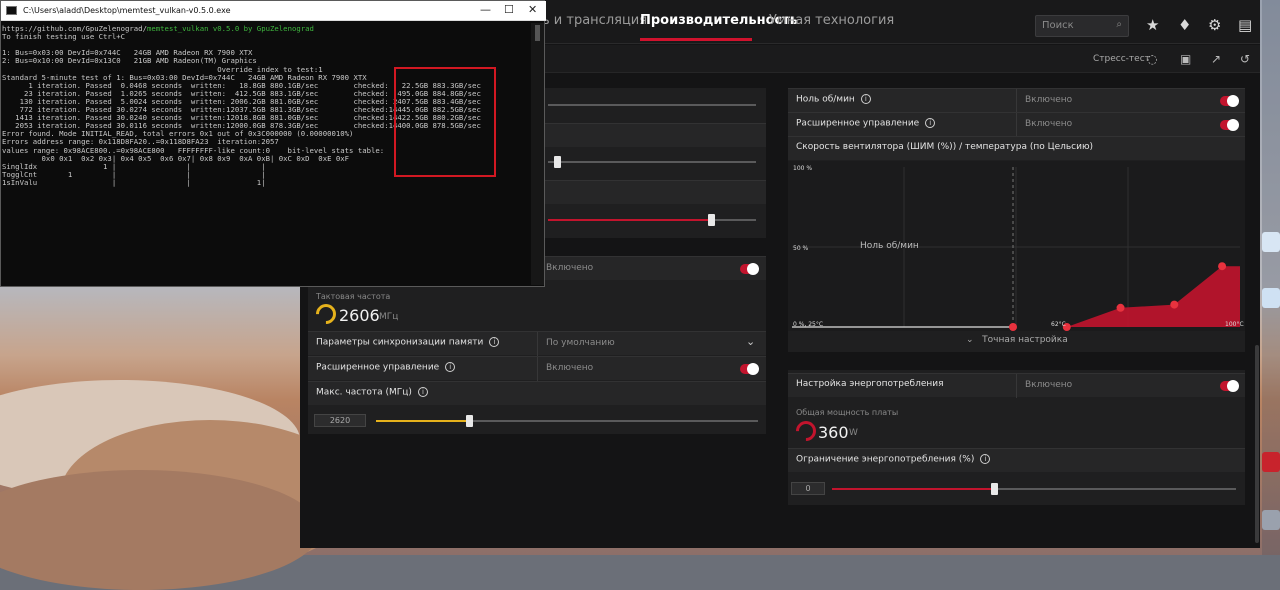 This screenshot has height=590, width=1280. I want to click on row-fan-advanced: Расширенное управление i Включено, so click(1016, 124).